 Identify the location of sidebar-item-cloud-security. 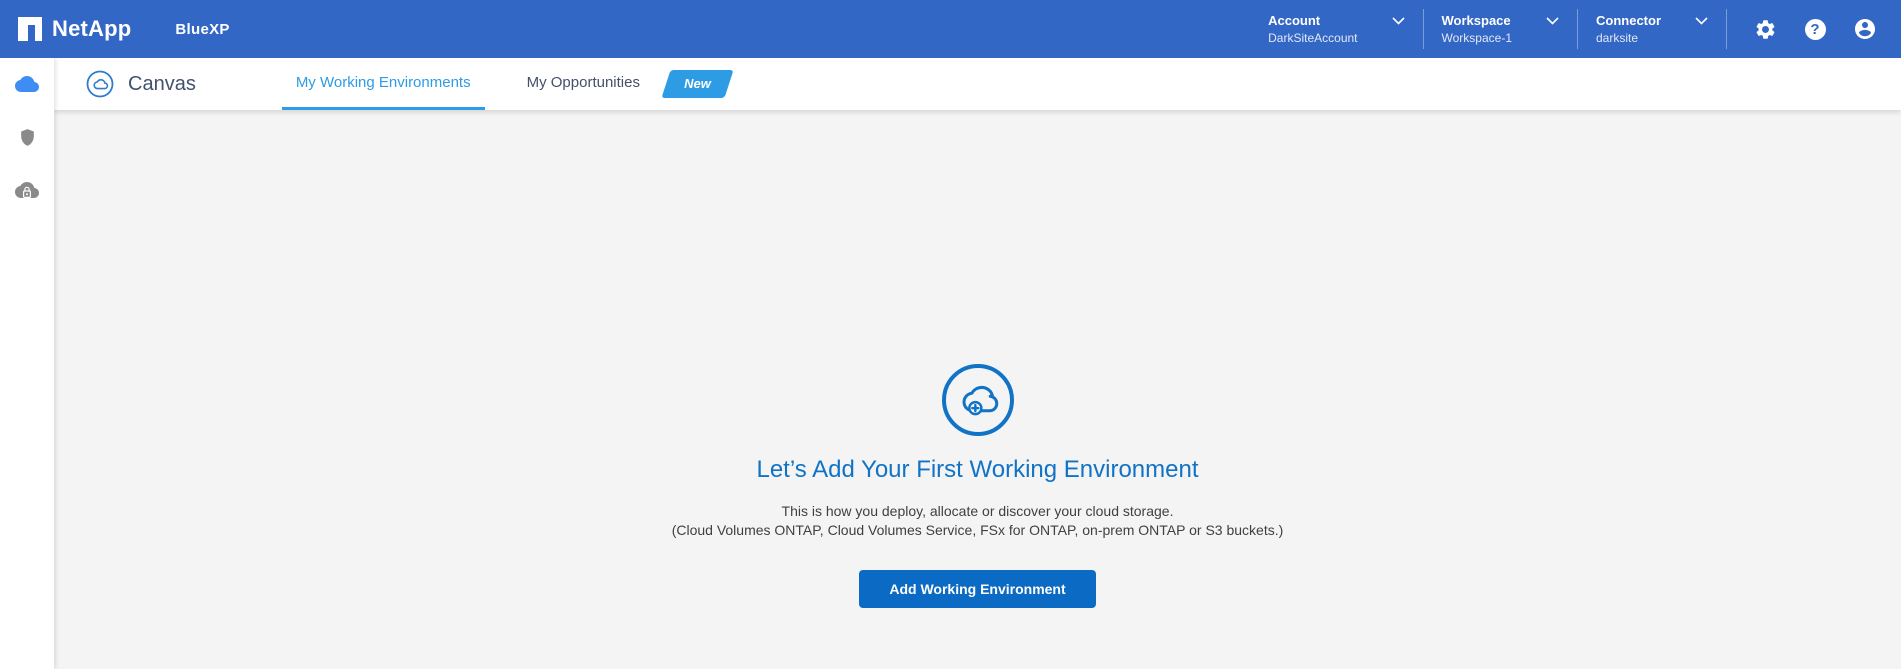
(27, 190).